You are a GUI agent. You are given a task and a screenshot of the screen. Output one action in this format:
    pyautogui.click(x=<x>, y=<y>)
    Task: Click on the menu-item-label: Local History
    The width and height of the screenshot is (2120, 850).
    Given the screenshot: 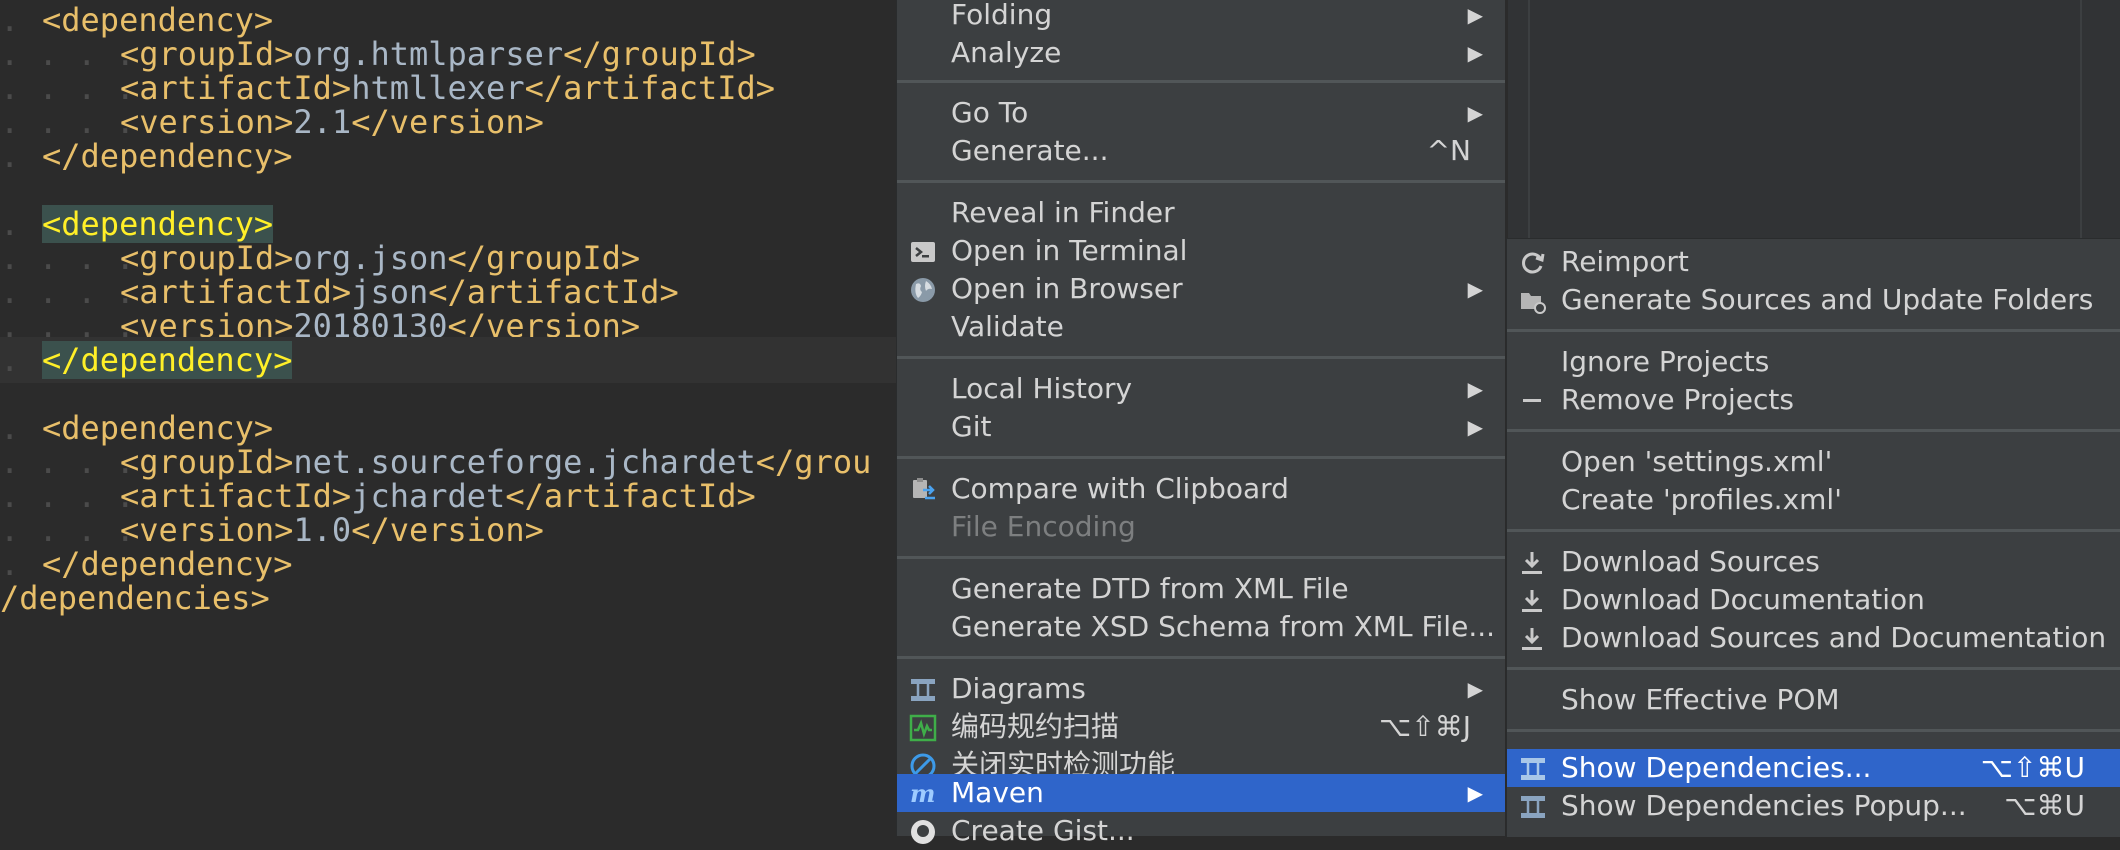 What is the action you would take?
    pyautogui.click(x=1042, y=388)
    